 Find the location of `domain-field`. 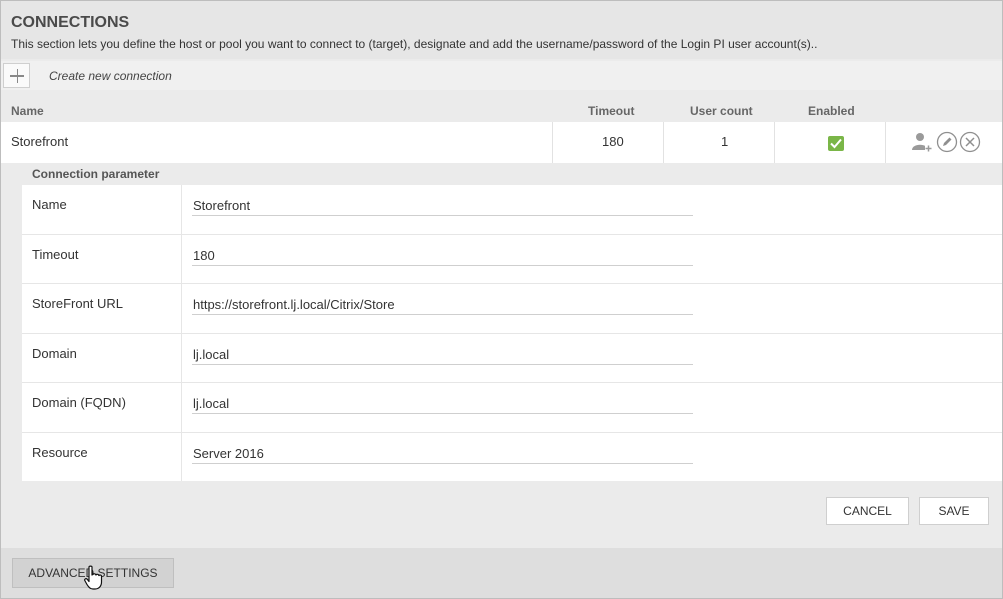

domain-field is located at coordinates (442, 354).